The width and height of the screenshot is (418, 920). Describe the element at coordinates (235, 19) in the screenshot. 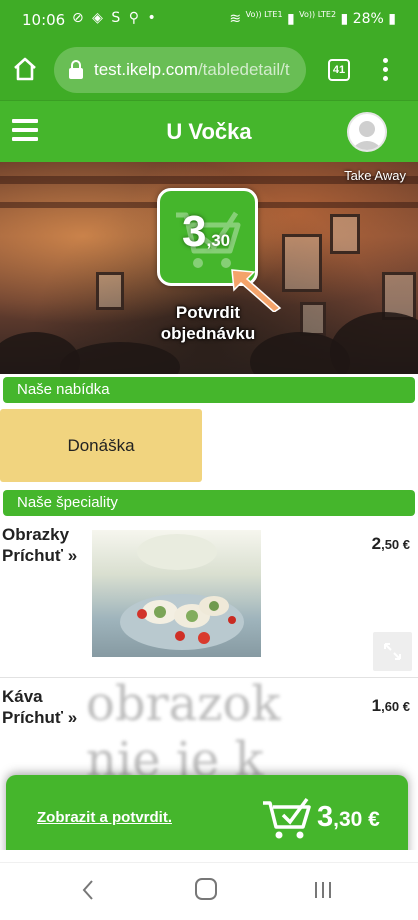

I see `wifi-icon: ≋` at that location.